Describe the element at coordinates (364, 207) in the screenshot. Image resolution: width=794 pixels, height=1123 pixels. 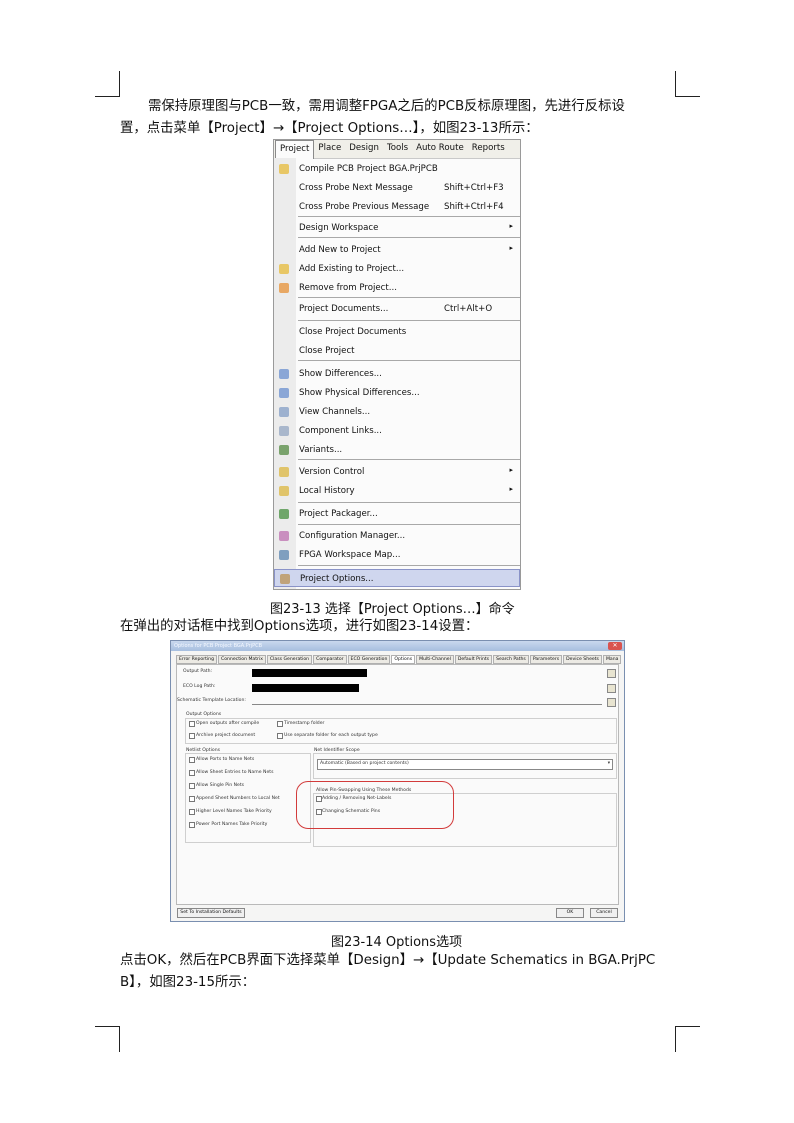
I see `menu-item-label: Cross Probe Previous Message` at that location.